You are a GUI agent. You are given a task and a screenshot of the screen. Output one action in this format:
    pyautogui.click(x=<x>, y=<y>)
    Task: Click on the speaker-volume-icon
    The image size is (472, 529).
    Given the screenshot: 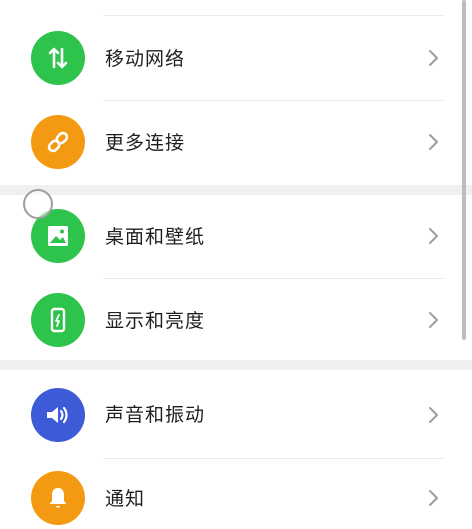 What is the action you would take?
    pyautogui.click(x=58, y=415)
    